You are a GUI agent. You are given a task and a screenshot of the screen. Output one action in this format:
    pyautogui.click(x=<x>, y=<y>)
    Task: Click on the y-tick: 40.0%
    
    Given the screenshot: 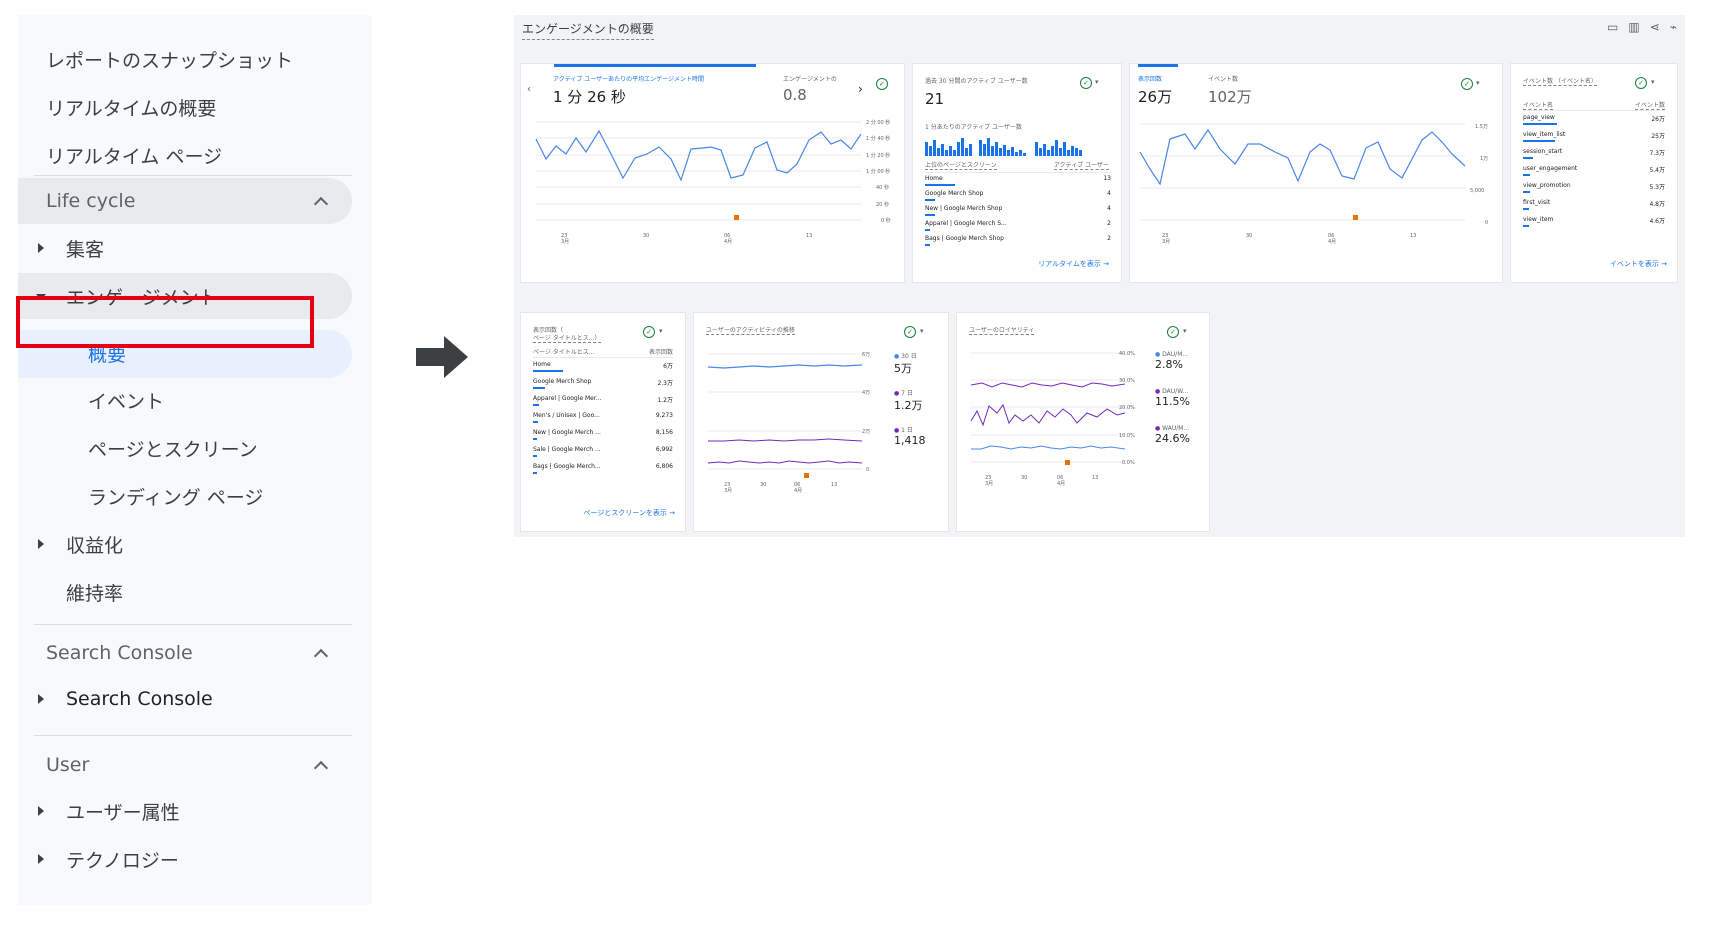 What is the action you would take?
    pyautogui.click(x=1127, y=354)
    